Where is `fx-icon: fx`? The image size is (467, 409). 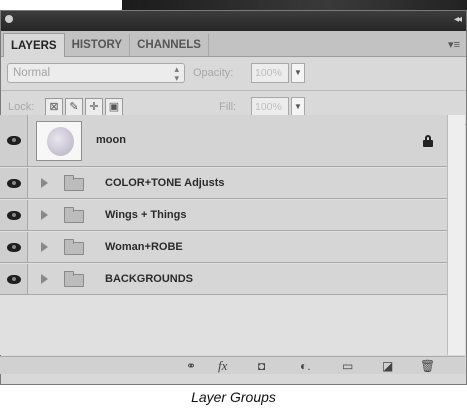 fx-icon: fx is located at coordinates (222, 366).